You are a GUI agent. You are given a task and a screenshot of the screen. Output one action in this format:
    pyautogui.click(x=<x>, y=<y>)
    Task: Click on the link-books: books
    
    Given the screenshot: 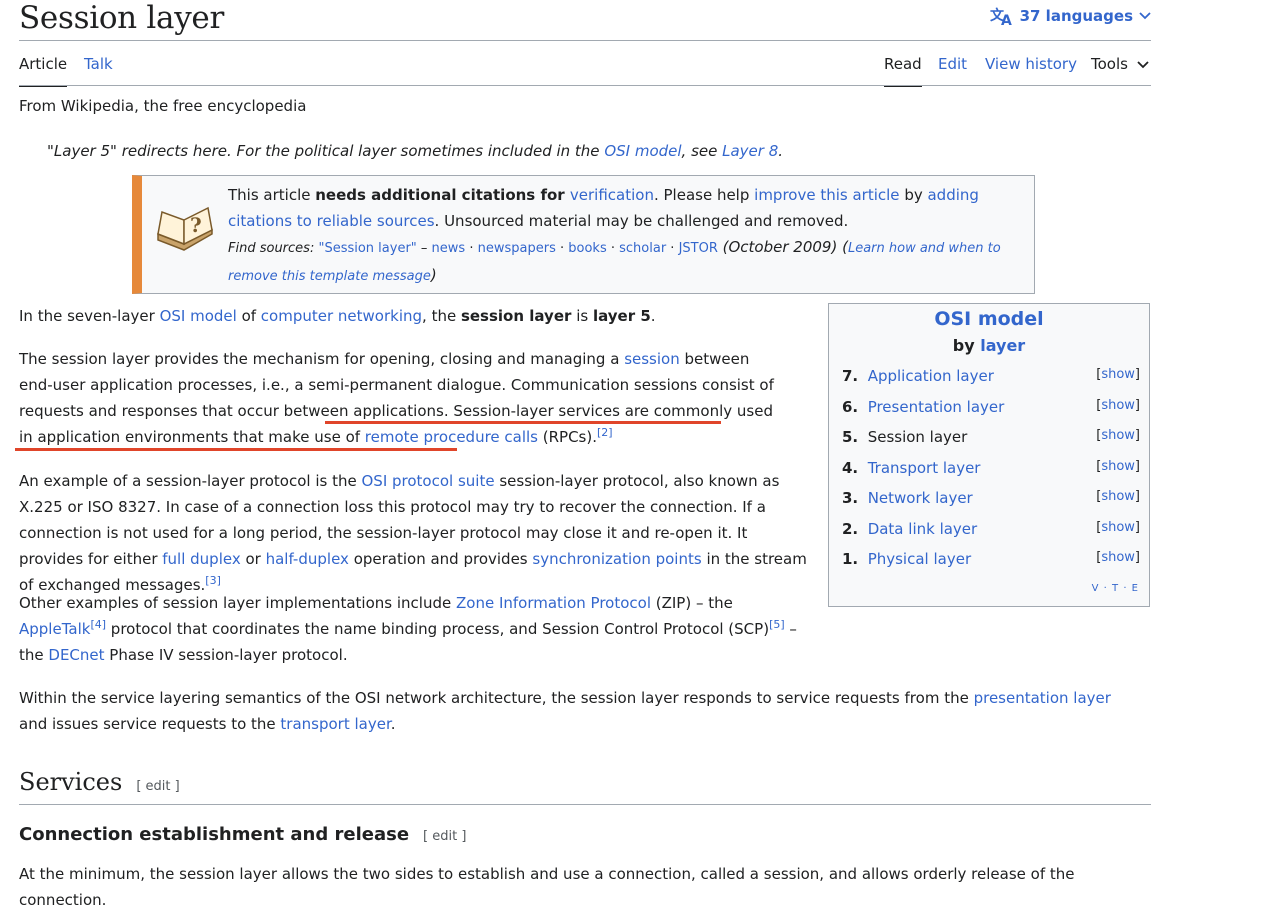 What is the action you would take?
    pyautogui.click(x=587, y=248)
    